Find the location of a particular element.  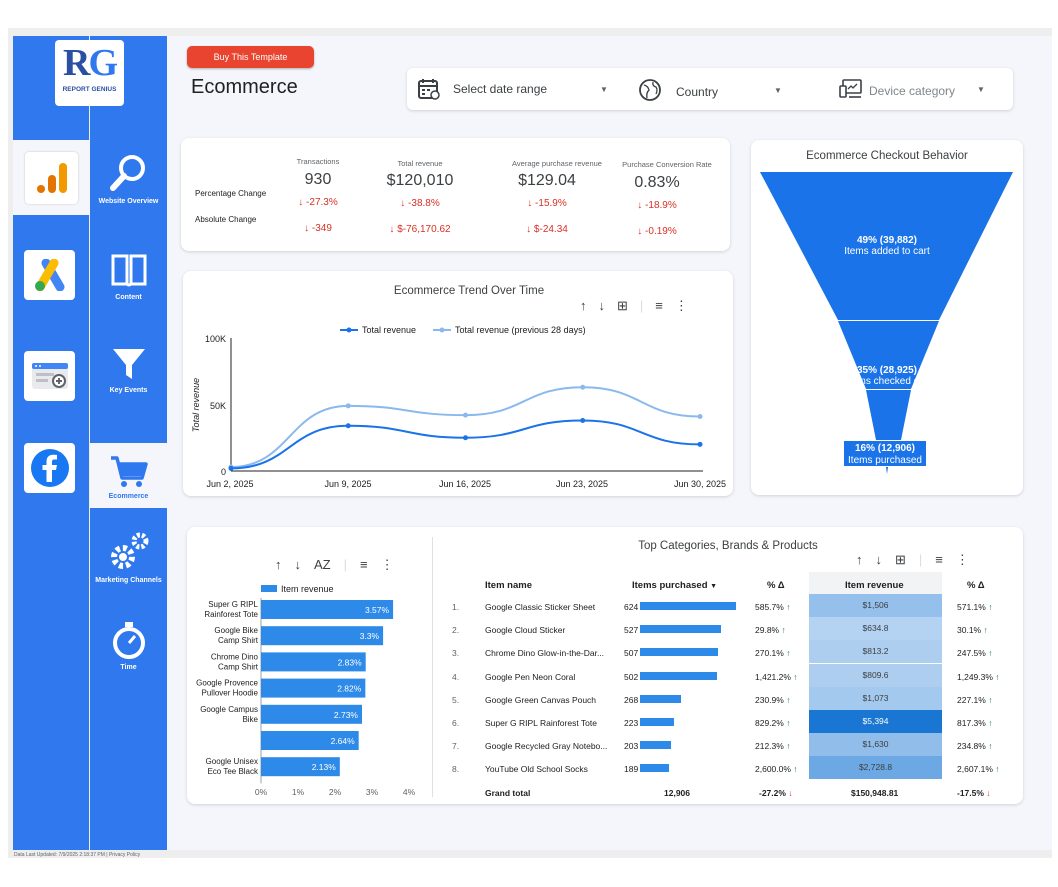

legend-label: Total revenue is located at coordinates (389, 330).